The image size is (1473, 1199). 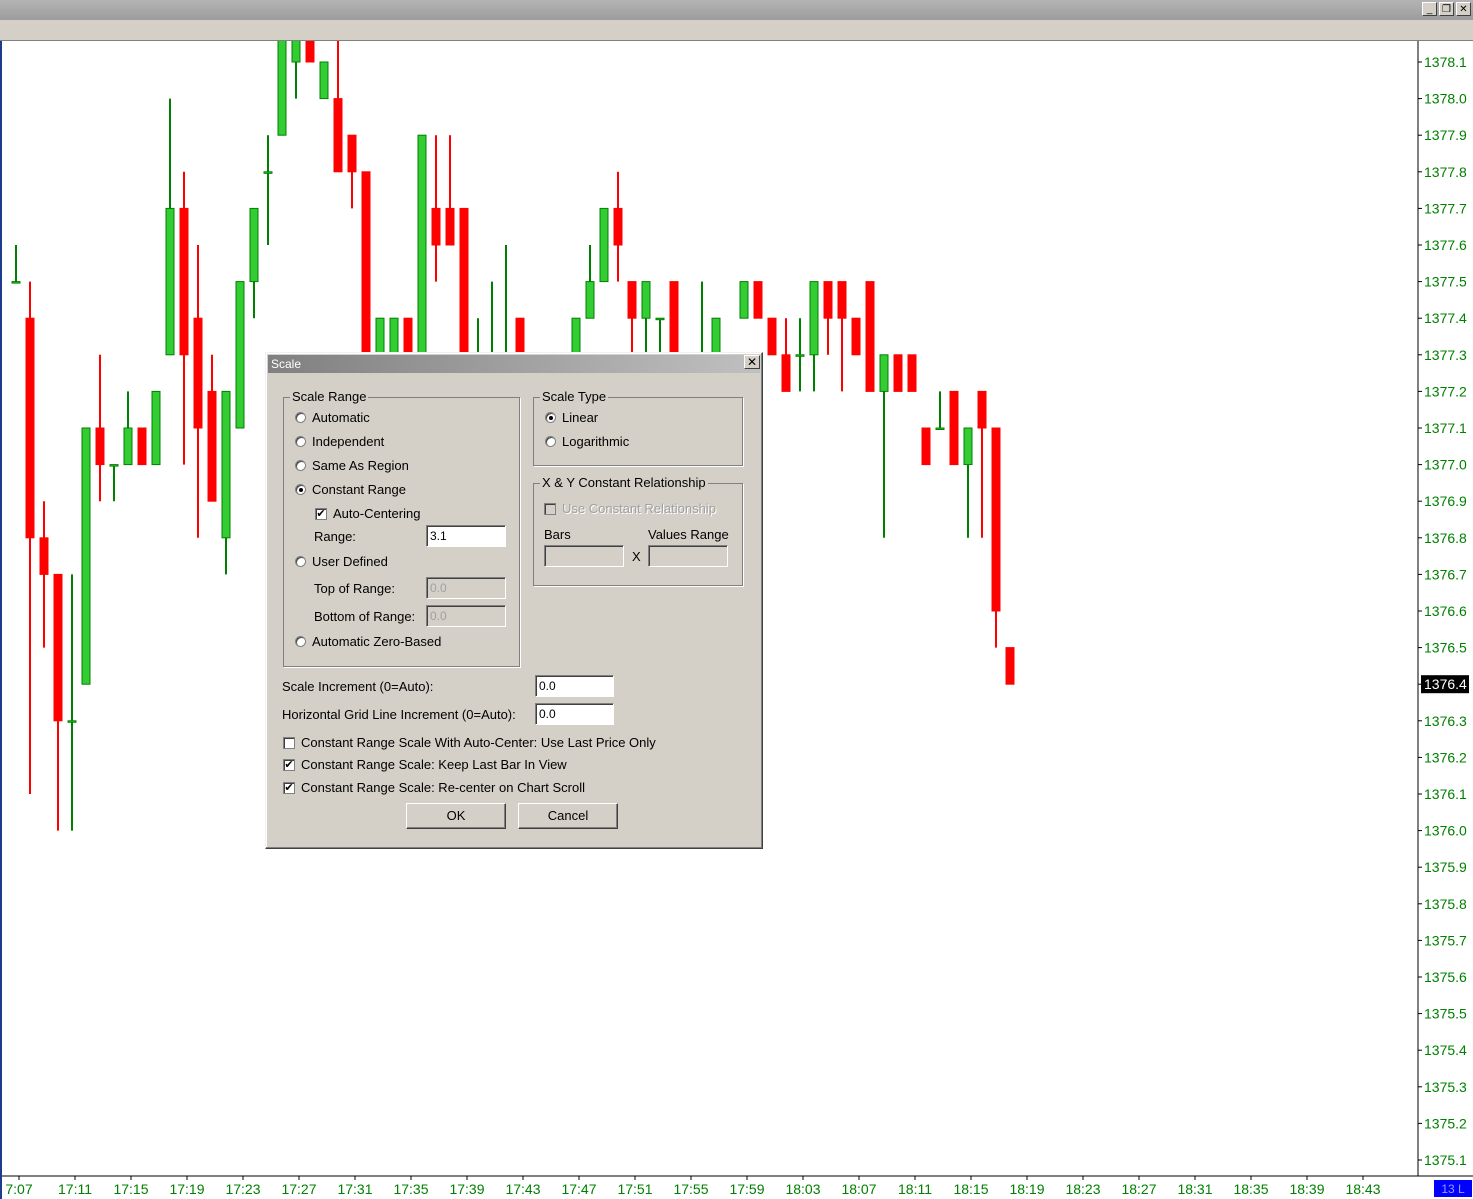 What do you see at coordinates (321, 513) in the screenshot?
I see `auto-centering-check: ✔` at bounding box center [321, 513].